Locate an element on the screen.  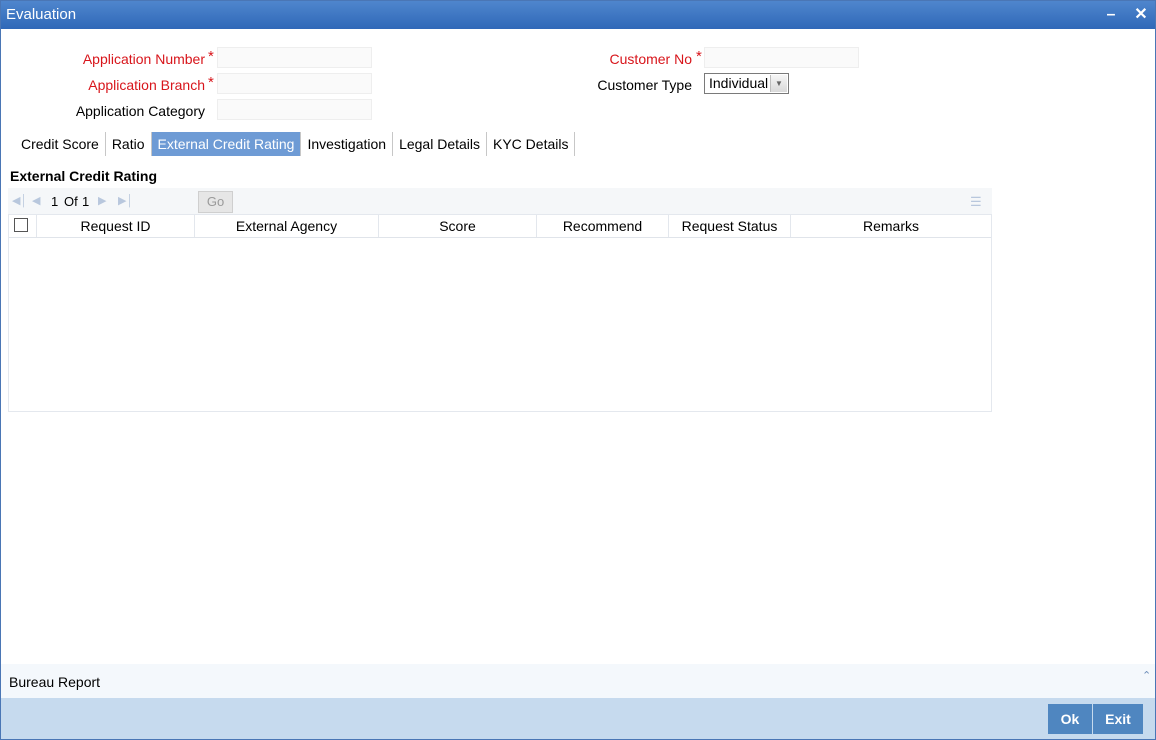
last-page-icon: ▶│ is located at coordinates (125, 200).